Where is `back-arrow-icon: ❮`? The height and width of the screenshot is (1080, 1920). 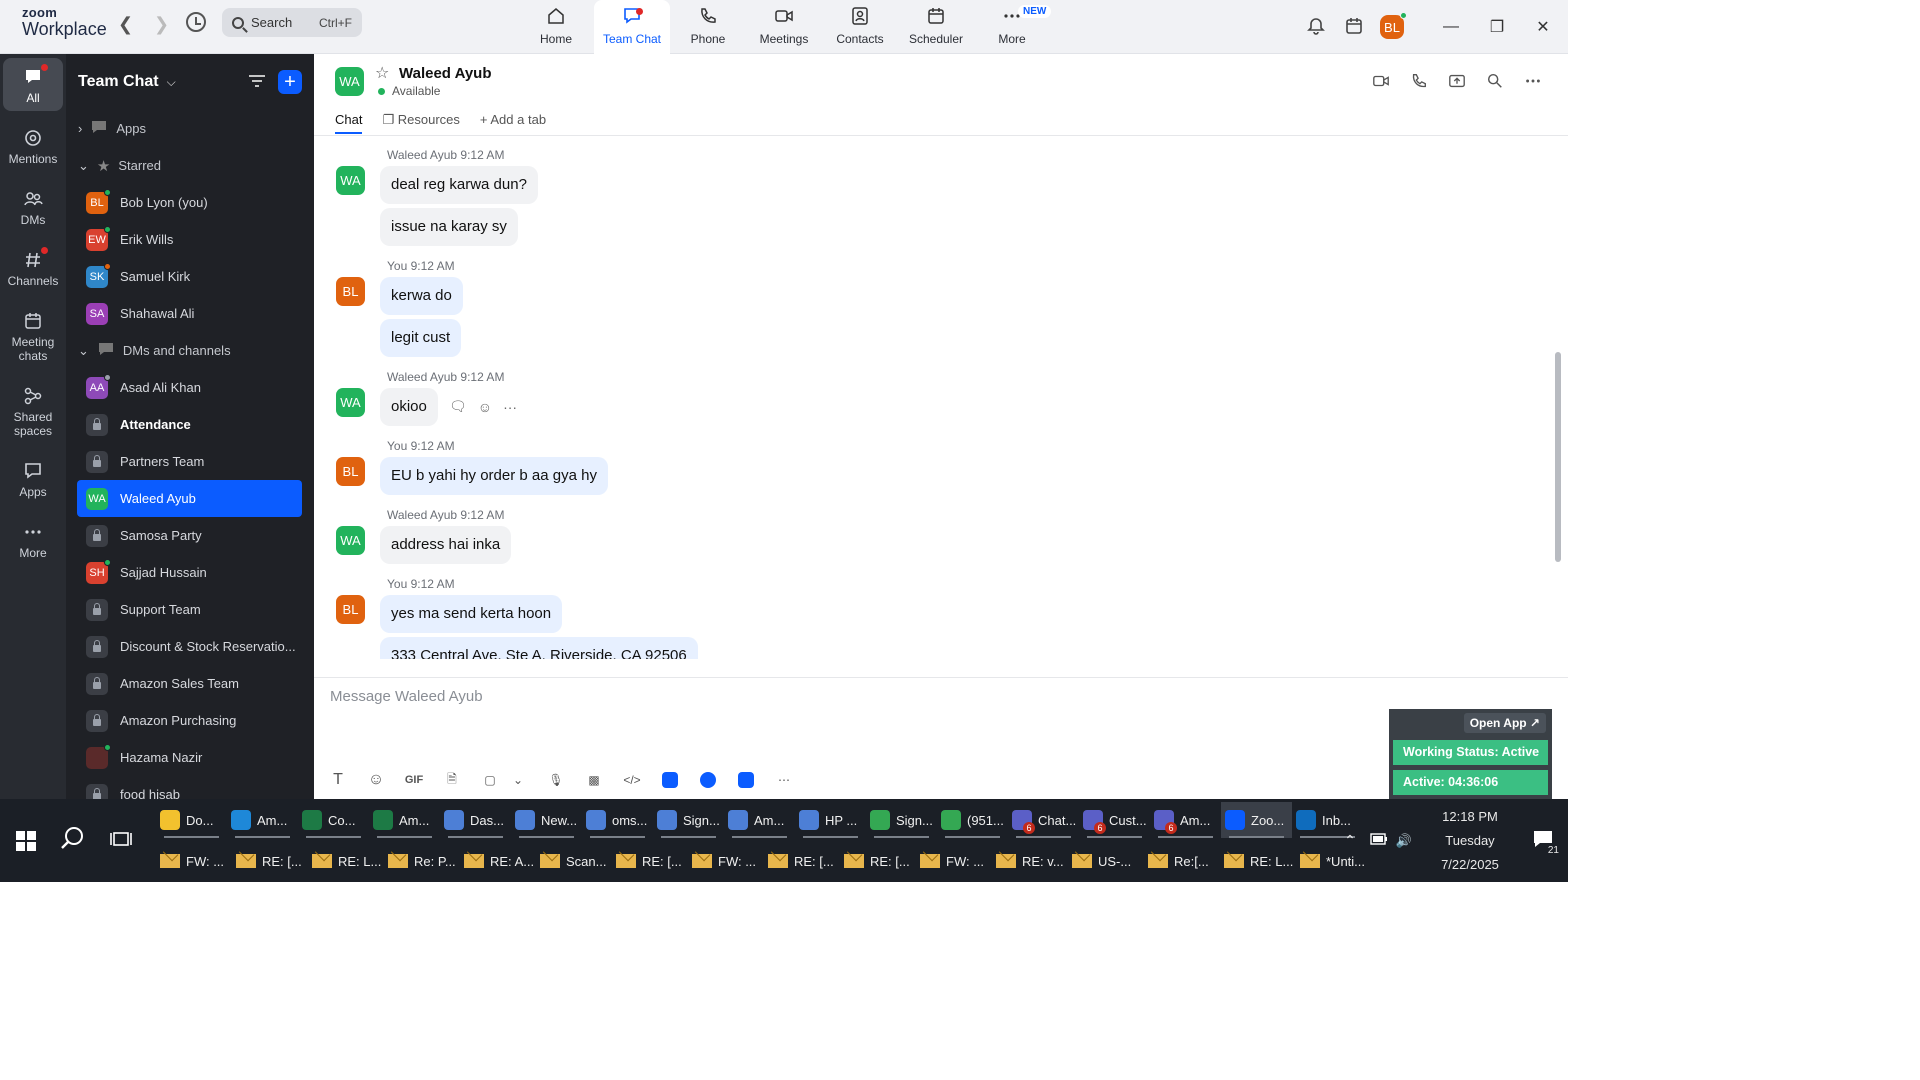 back-arrow-icon: ❮ is located at coordinates (125, 24).